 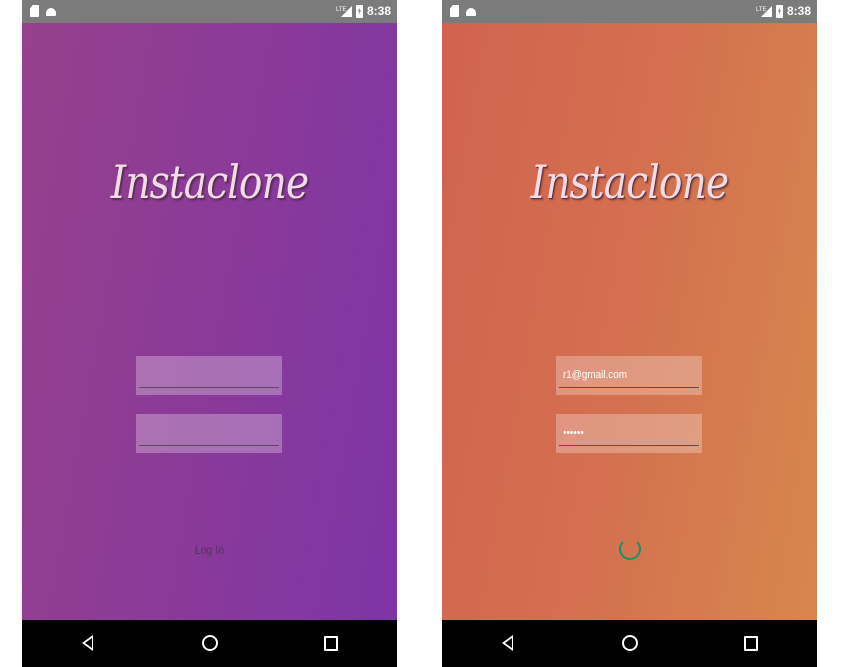 I want to click on login-button: Log In, so click(x=210, y=550).